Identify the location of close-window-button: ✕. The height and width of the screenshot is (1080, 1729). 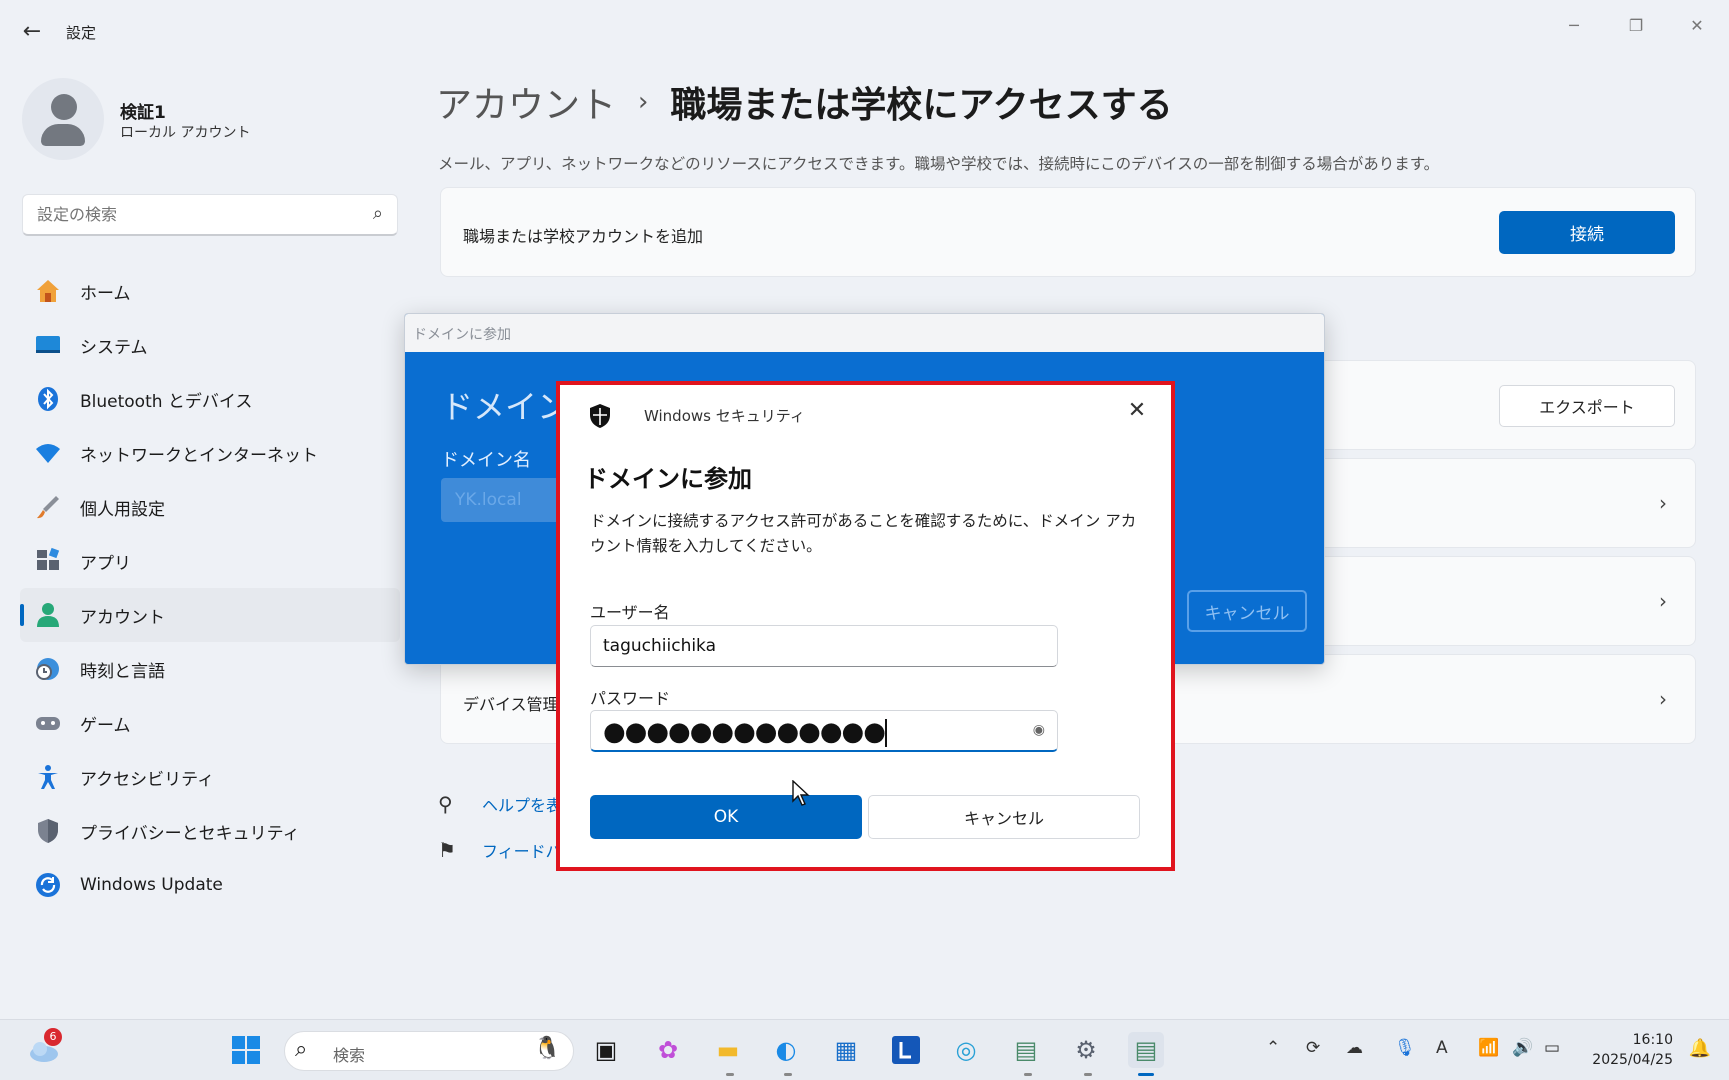
(1697, 26).